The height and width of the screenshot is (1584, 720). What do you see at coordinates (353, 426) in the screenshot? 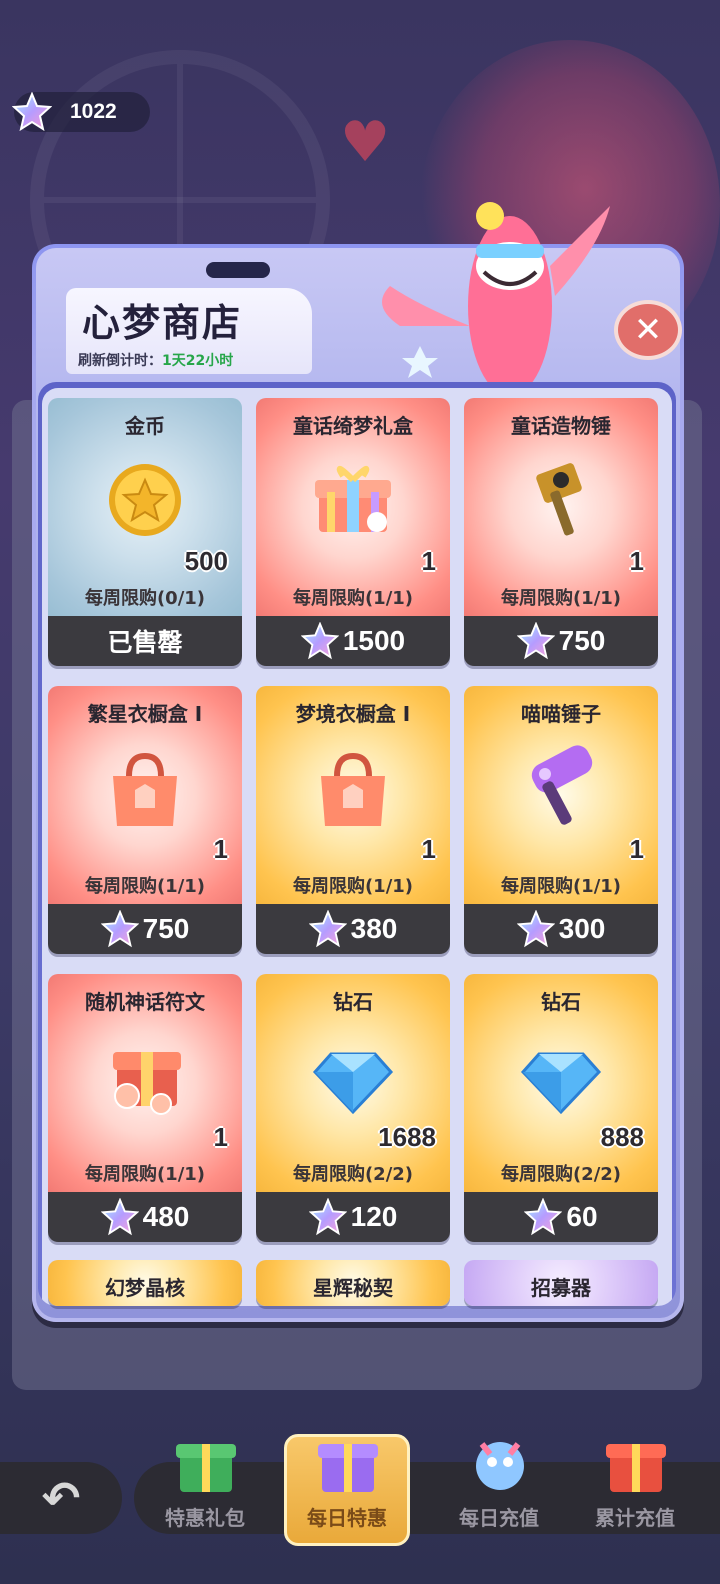
I see `item-name: 童话绮梦礼盒` at bounding box center [353, 426].